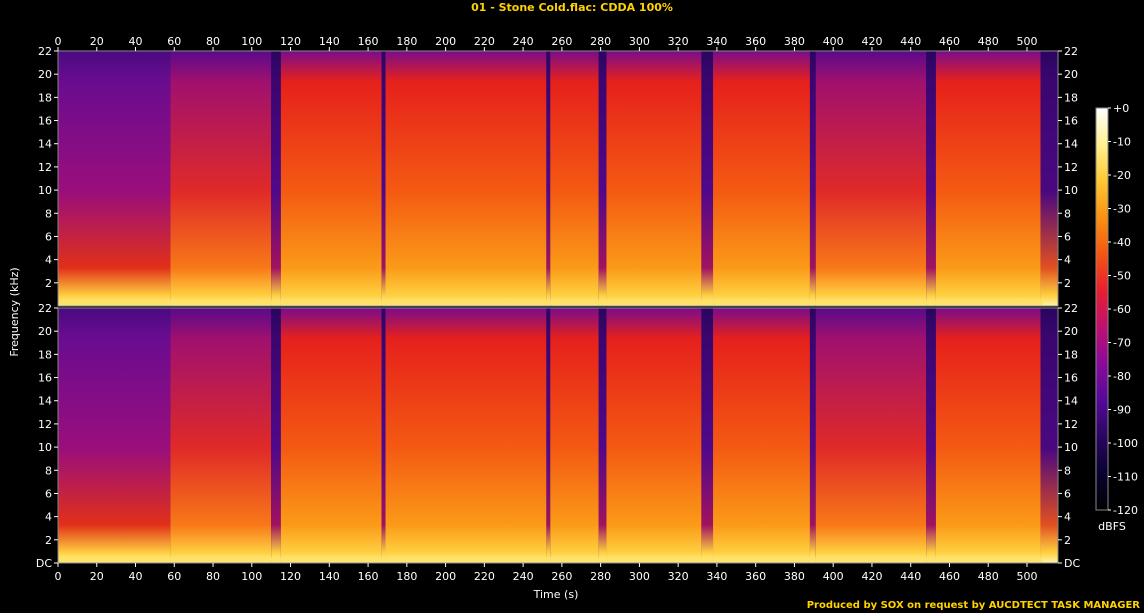 The image size is (1144, 613). Describe the element at coordinates (716, 576) in the screenshot. I see `x-tick-label-bottom: 340` at that location.